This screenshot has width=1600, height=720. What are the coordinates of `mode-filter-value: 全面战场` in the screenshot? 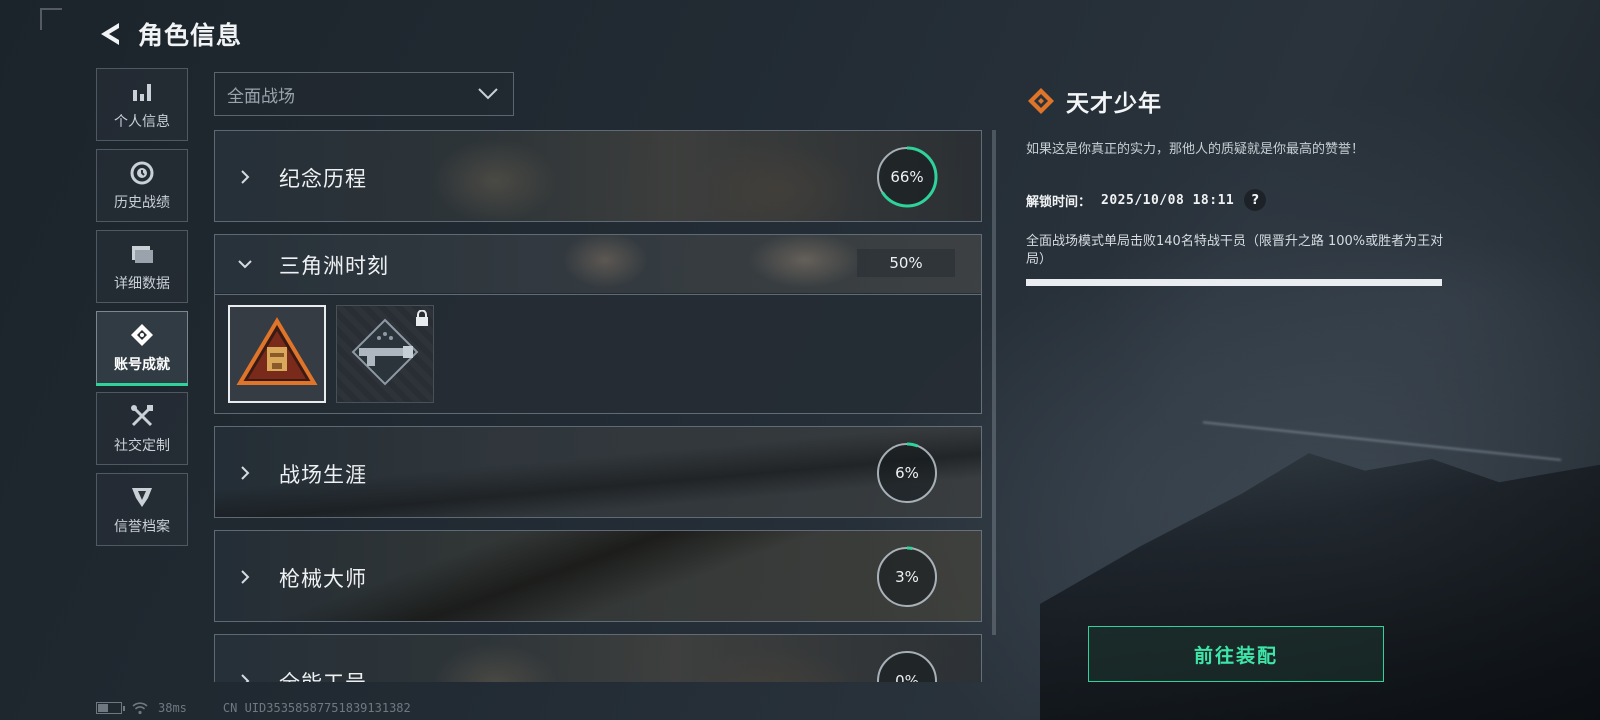 It's located at (261, 96).